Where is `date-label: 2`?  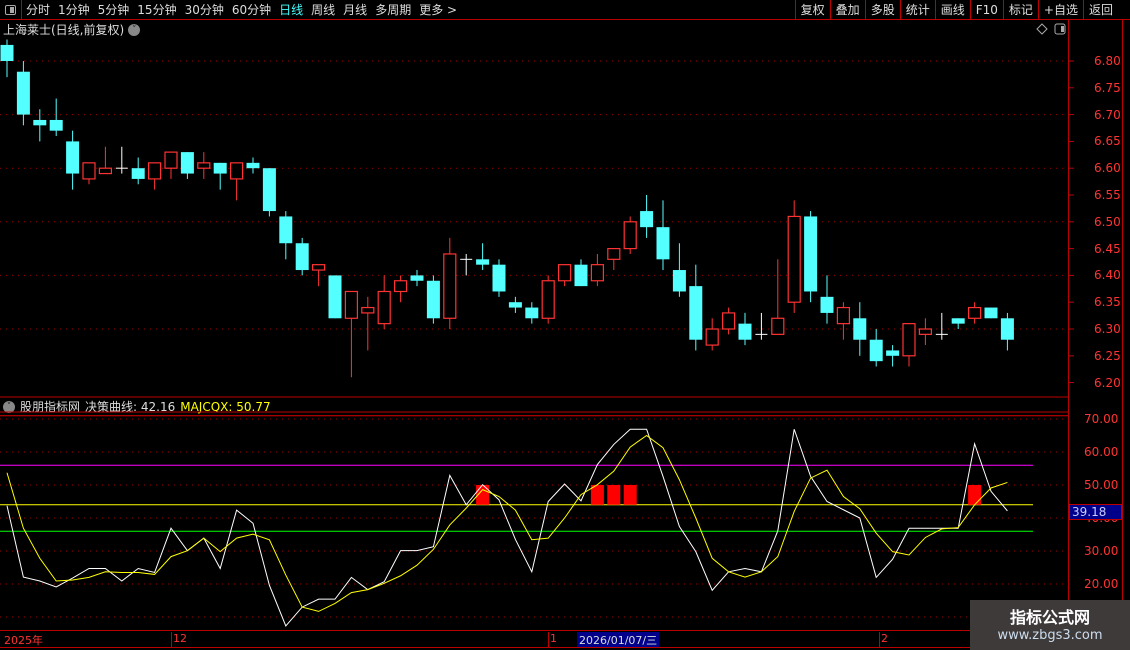 date-label: 2 is located at coordinates (883, 640).